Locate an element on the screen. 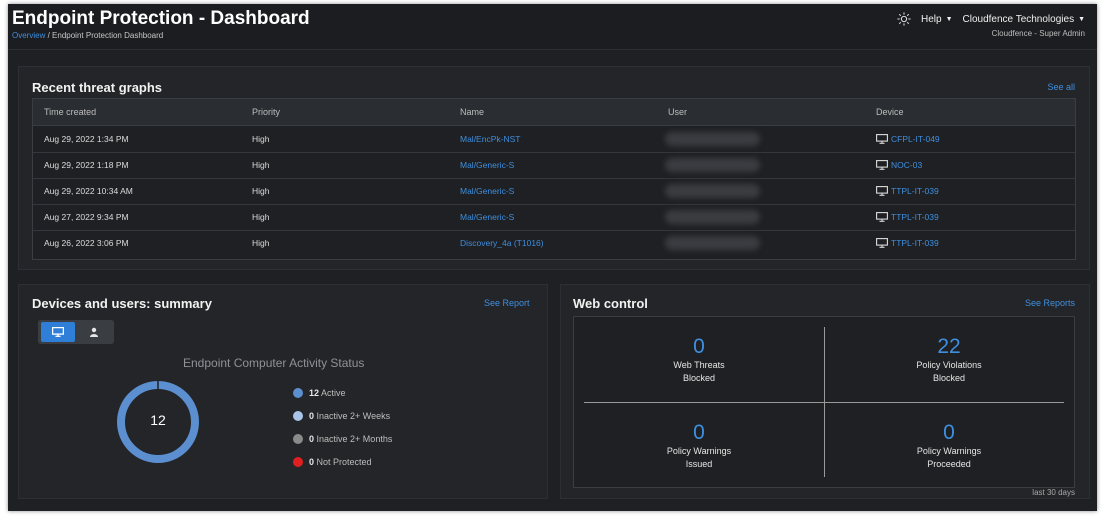 The width and height of the screenshot is (1104, 521). breadcrumb: Overview / Endpoint Protection Dashboard is located at coordinates (87, 35).